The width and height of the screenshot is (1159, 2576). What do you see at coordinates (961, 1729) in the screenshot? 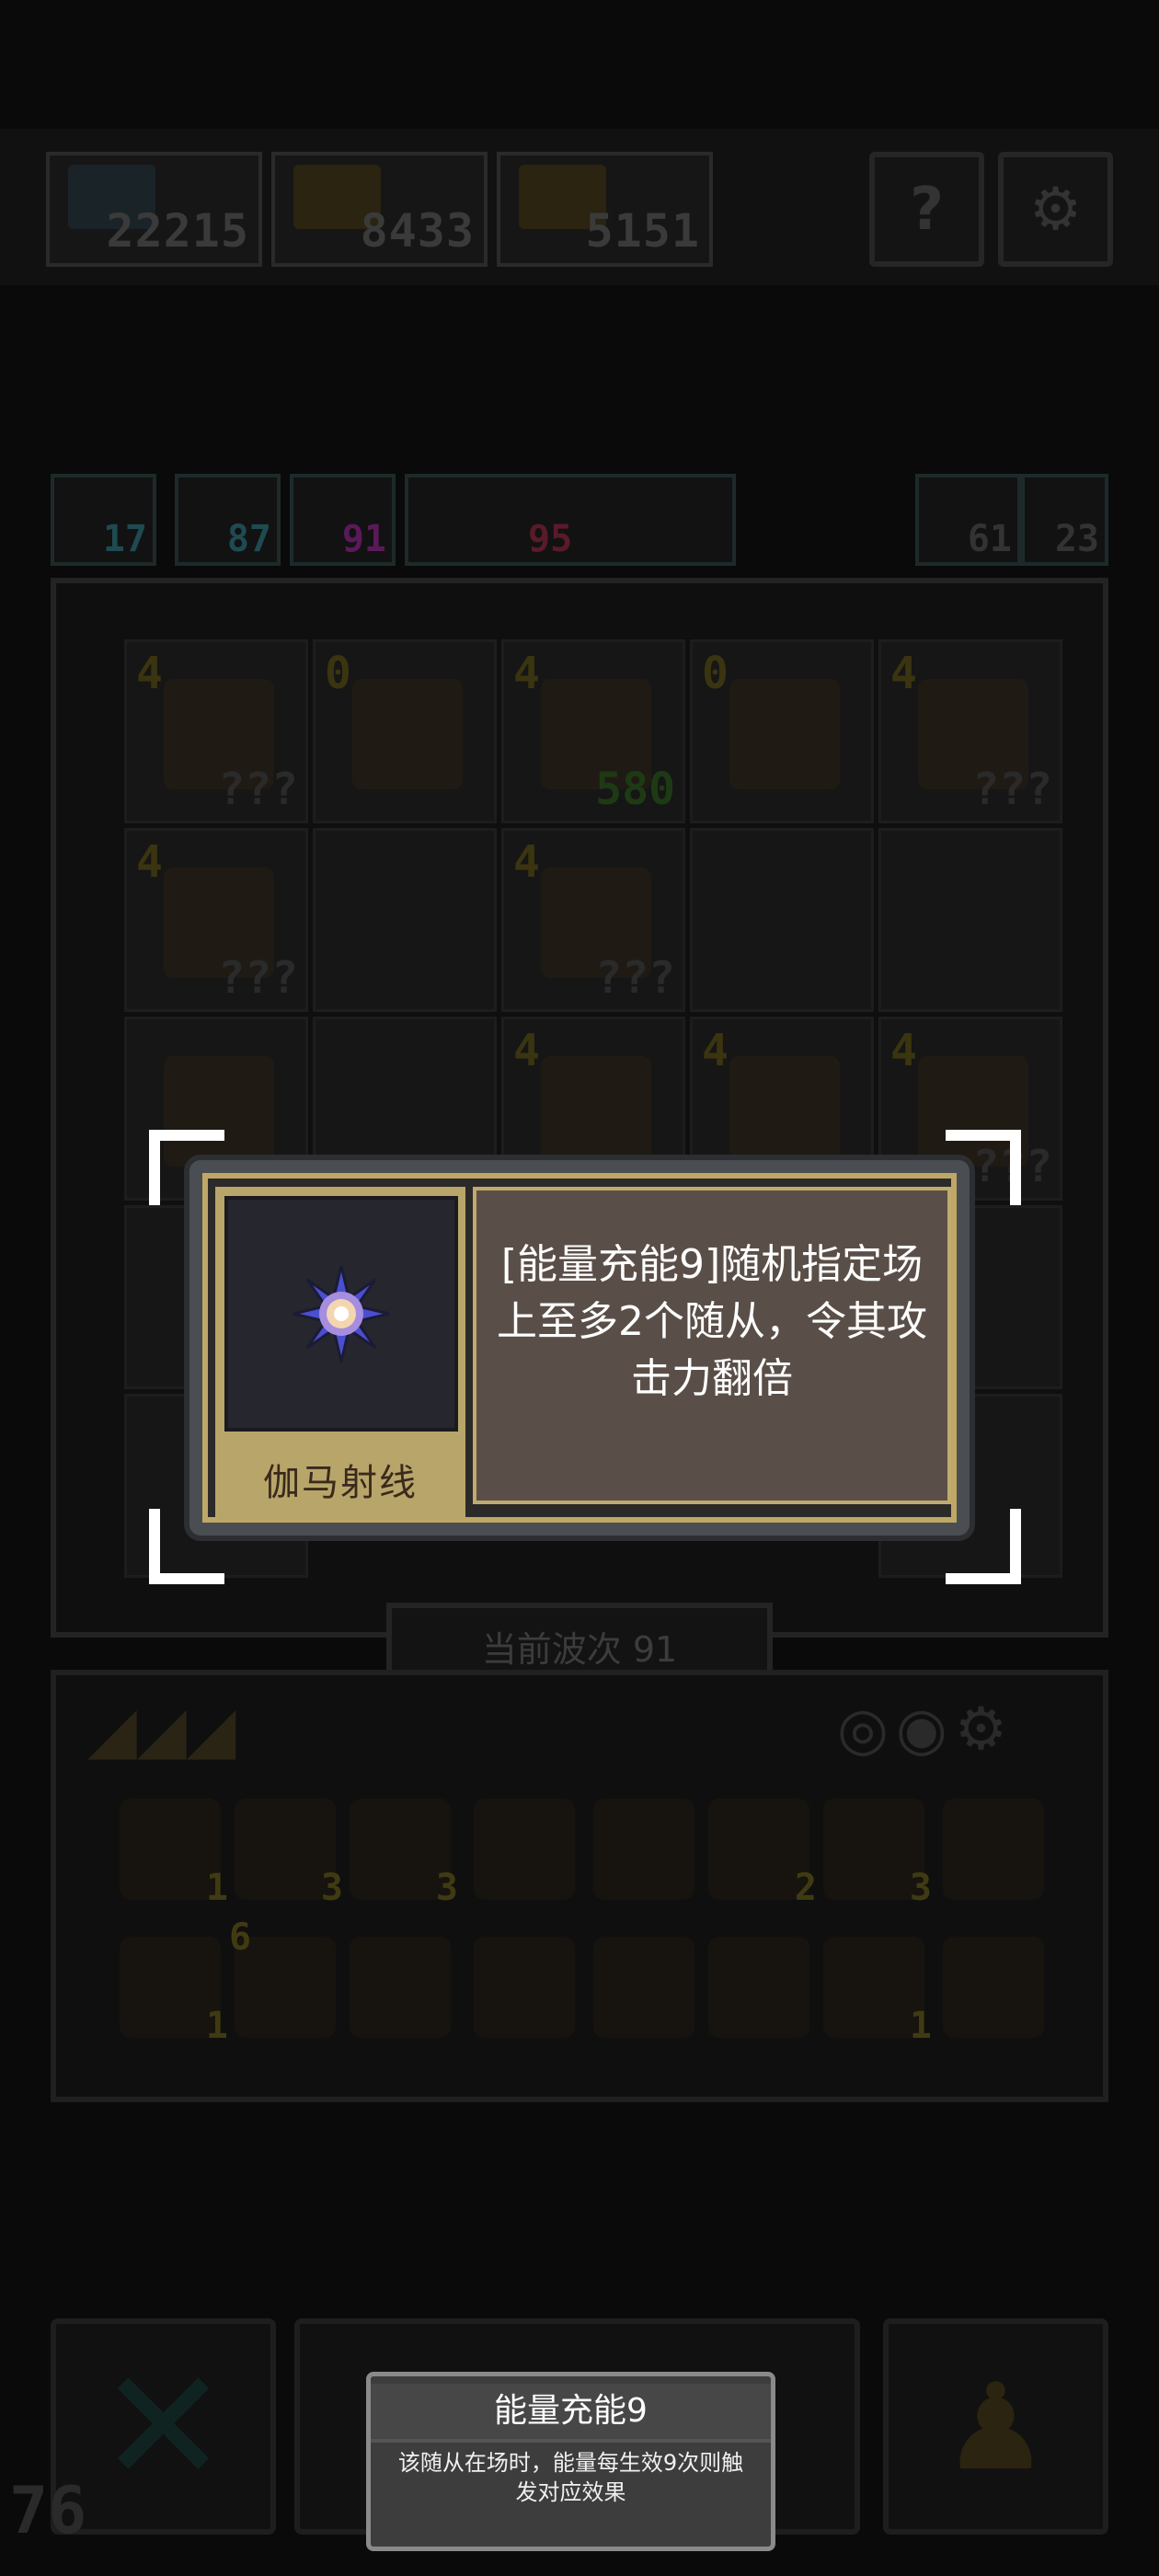
I see `filter-gear-icon: ◎◉⚙` at bounding box center [961, 1729].